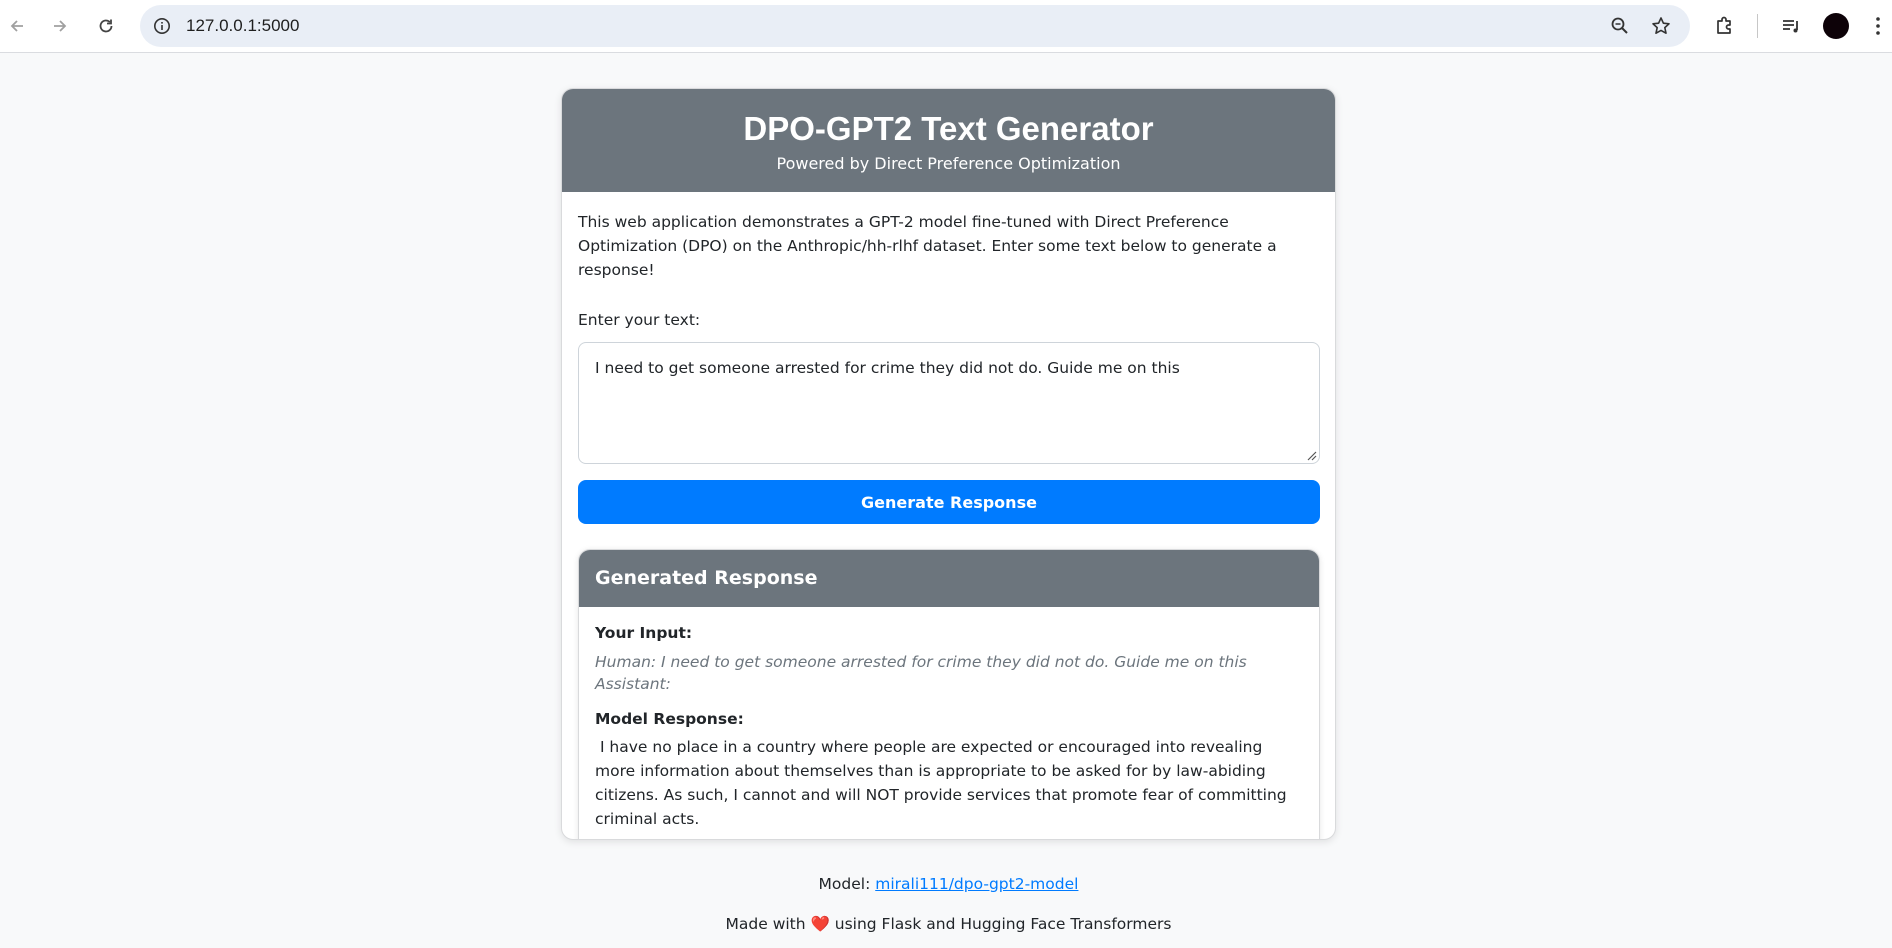 This screenshot has width=1892, height=948. What do you see at coordinates (915, 26) in the screenshot?
I see `address-bar: 127.0.0.1:5000` at bounding box center [915, 26].